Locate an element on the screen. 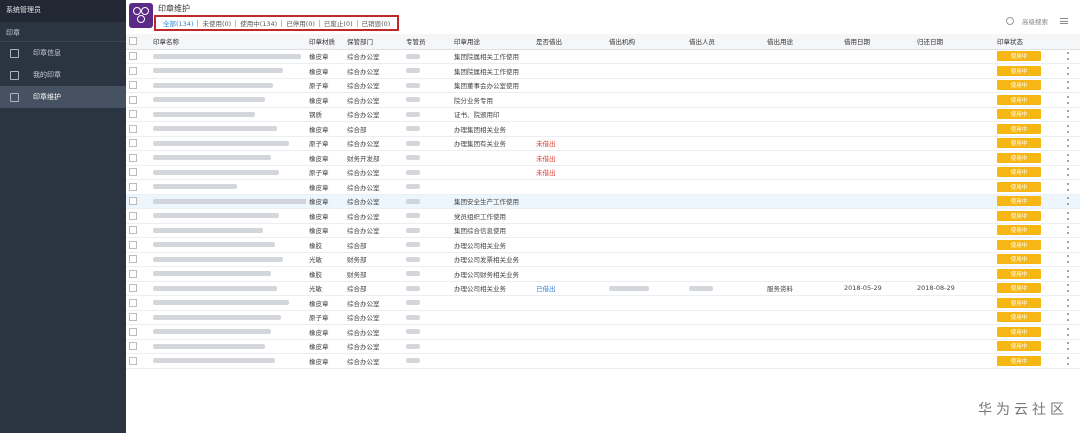 The height and width of the screenshot is (433, 1080). sidebar-item-seal-info: 印章信息 is located at coordinates (63, 53).